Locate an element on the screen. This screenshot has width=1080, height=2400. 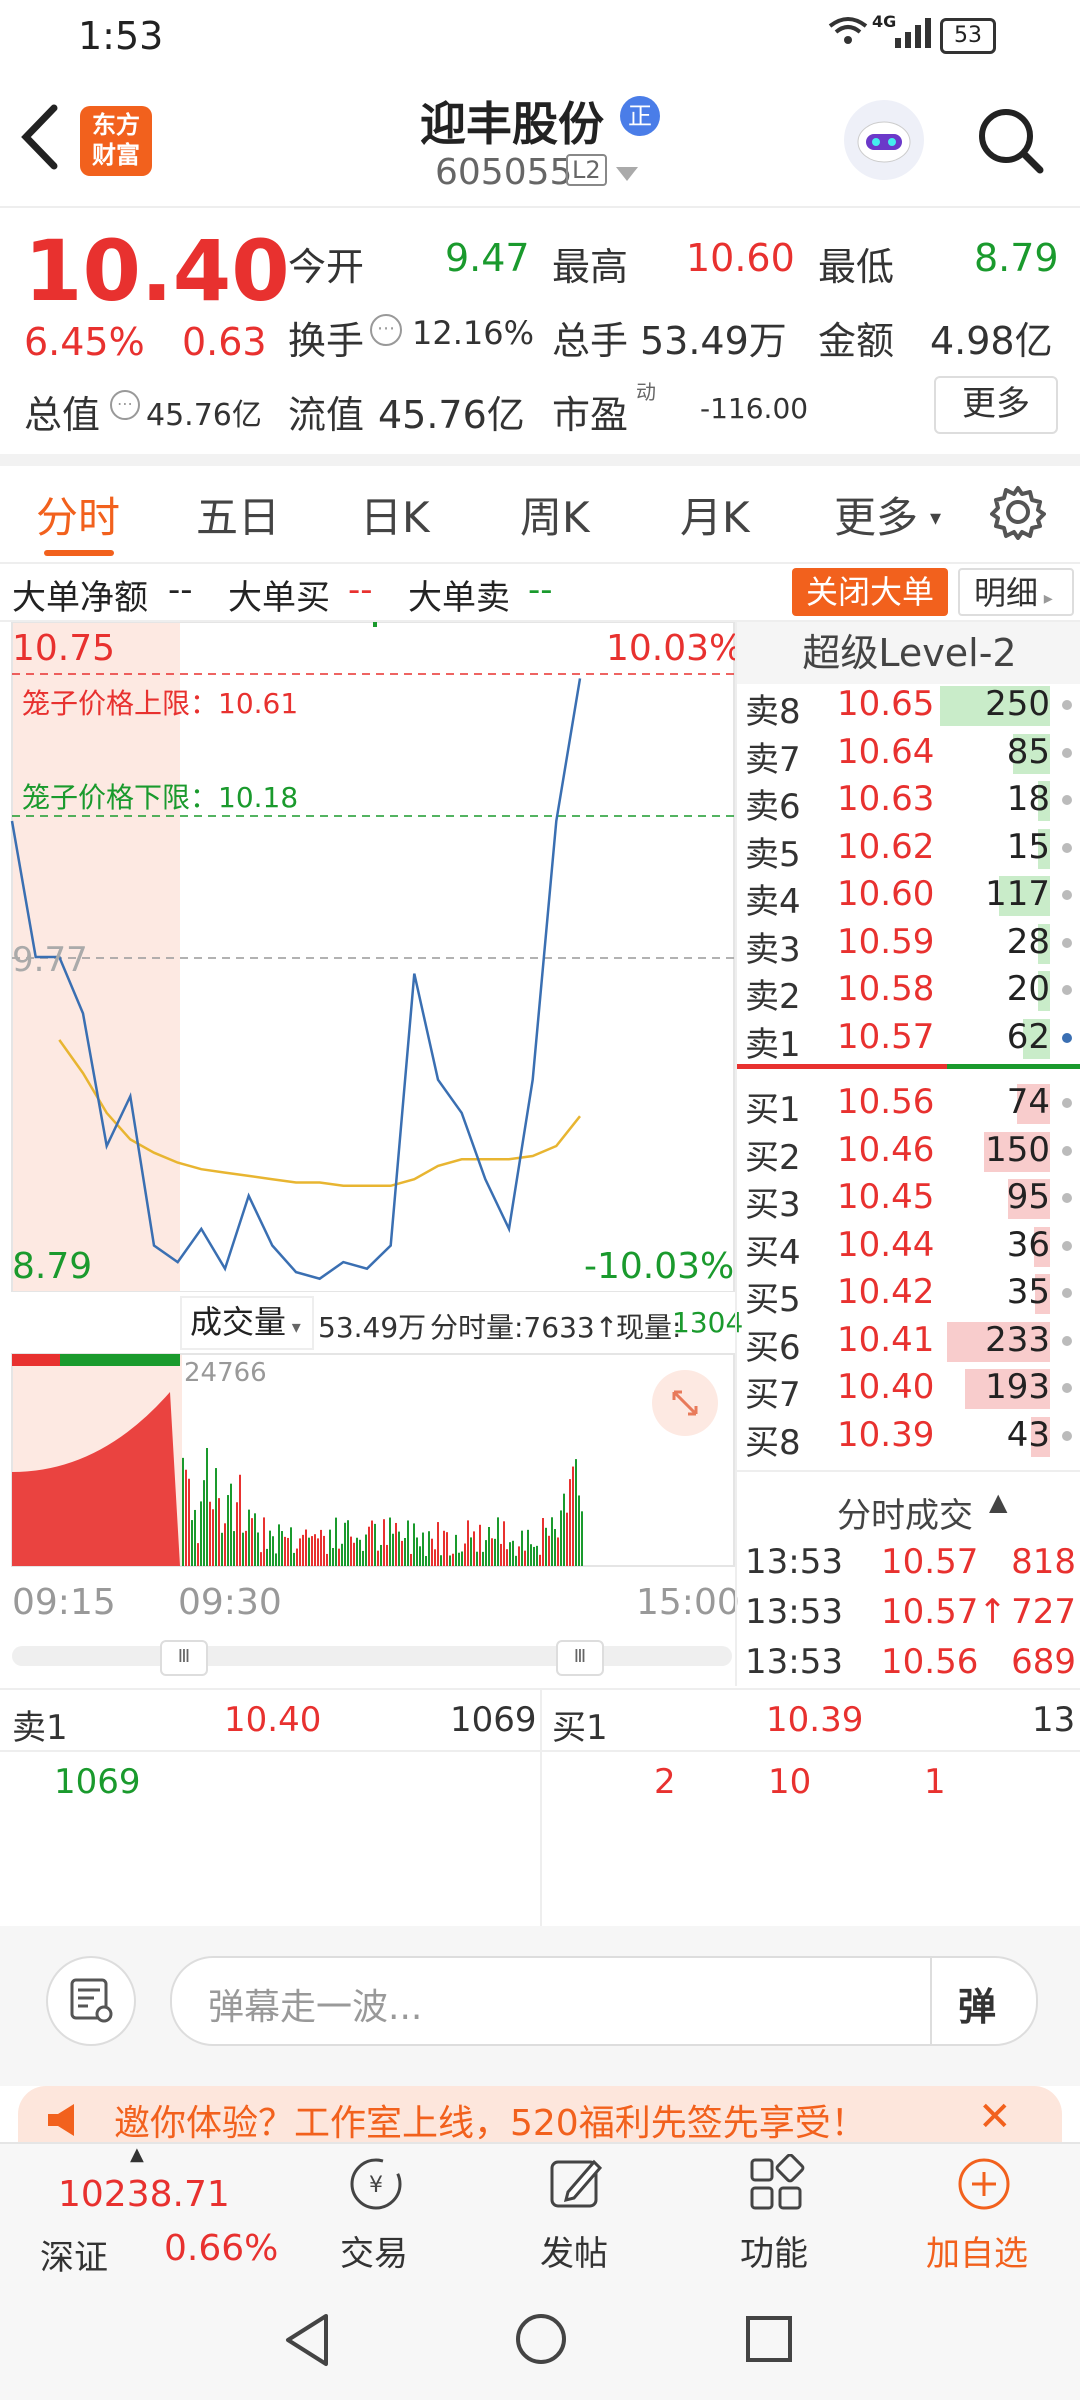
more-button: 更多 is located at coordinates (996, 405).